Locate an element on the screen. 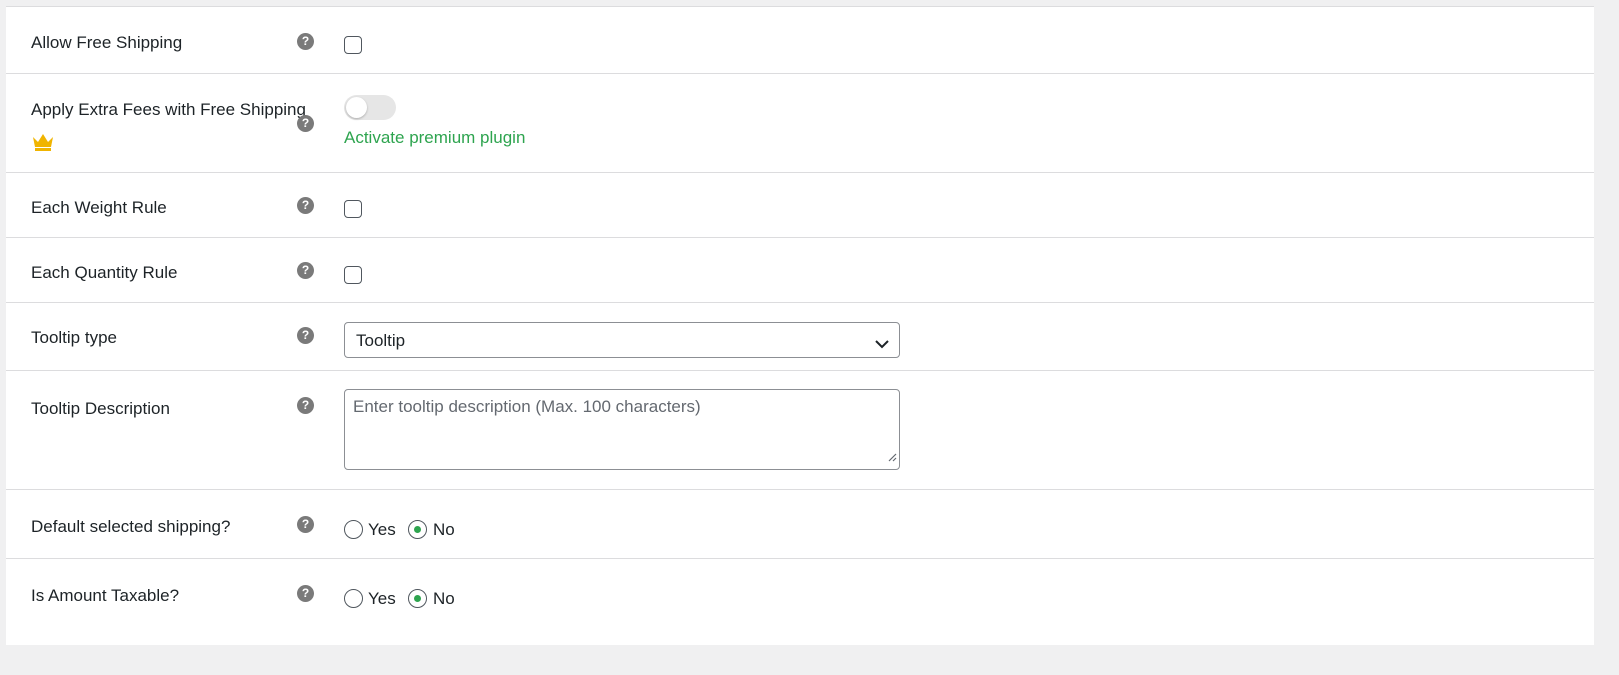  row-tooltip-type: Tooltip type ? Tooltip is located at coordinates (800, 336).